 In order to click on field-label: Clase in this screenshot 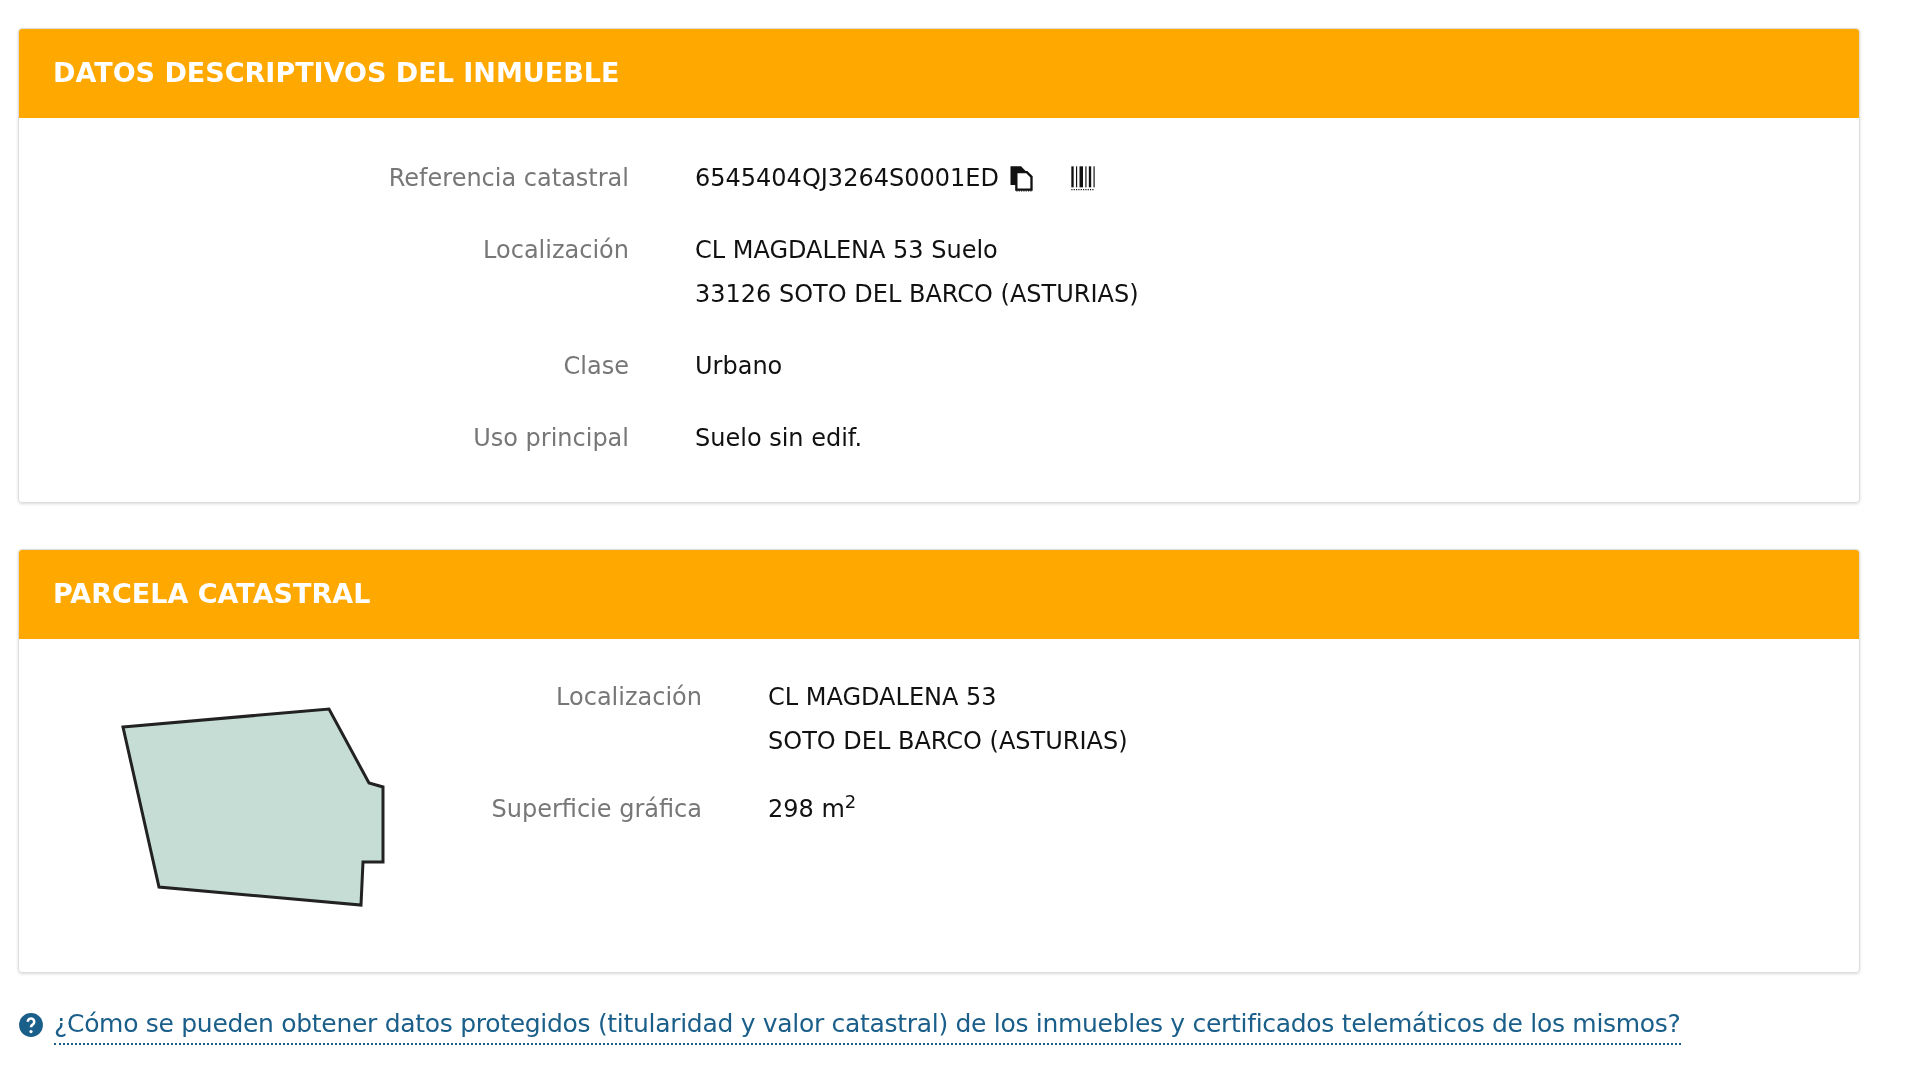, I will do `click(596, 366)`.